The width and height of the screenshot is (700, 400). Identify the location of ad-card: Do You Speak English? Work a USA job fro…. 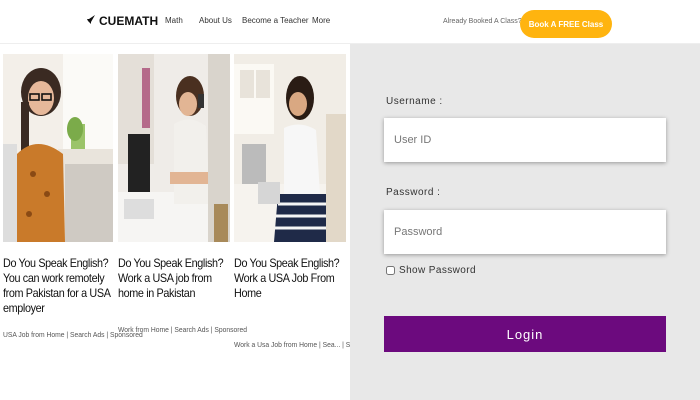
(182, 194).